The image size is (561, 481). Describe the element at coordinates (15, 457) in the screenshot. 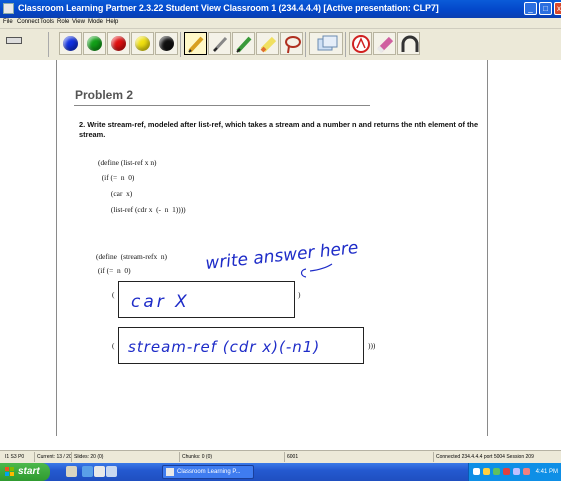

I see `status-ids: I1 S3 P0` at that location.